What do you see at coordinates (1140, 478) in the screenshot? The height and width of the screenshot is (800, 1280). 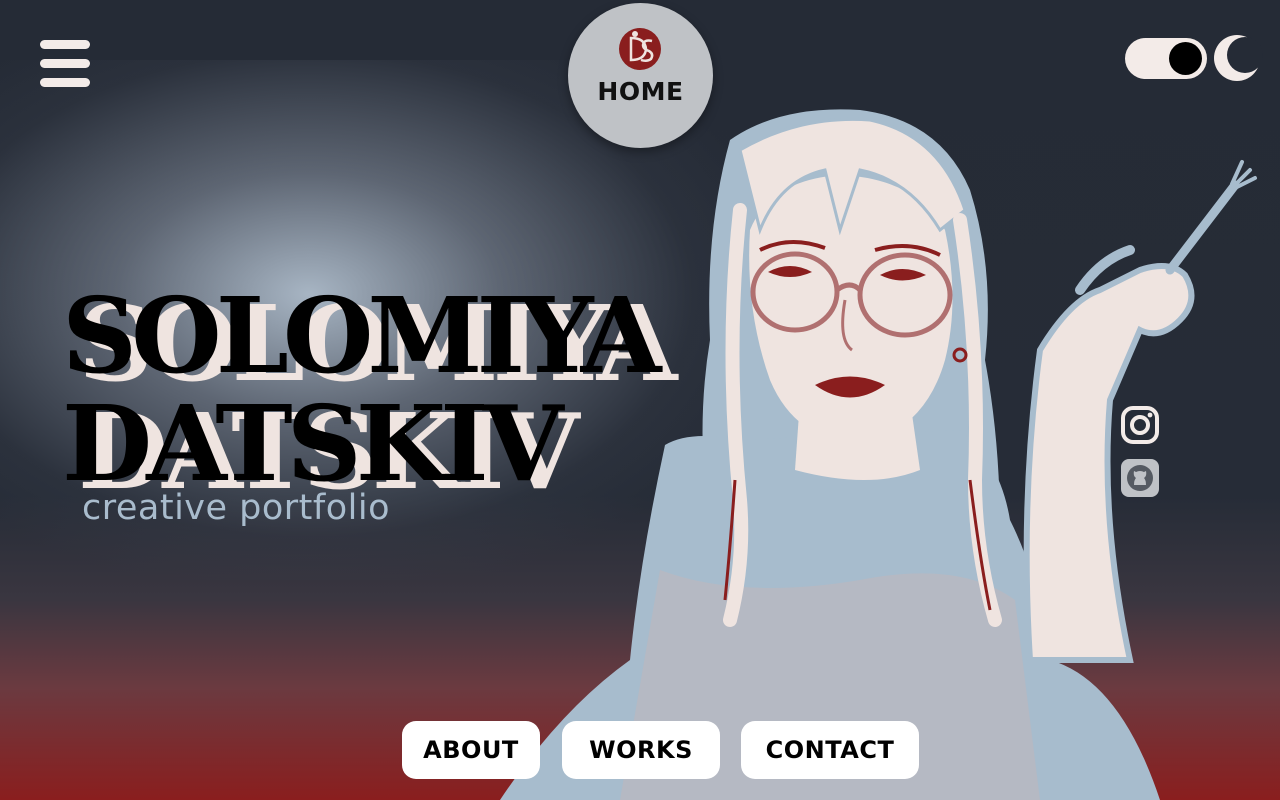 I see `github-icon` at bounding box center [1140, 478].